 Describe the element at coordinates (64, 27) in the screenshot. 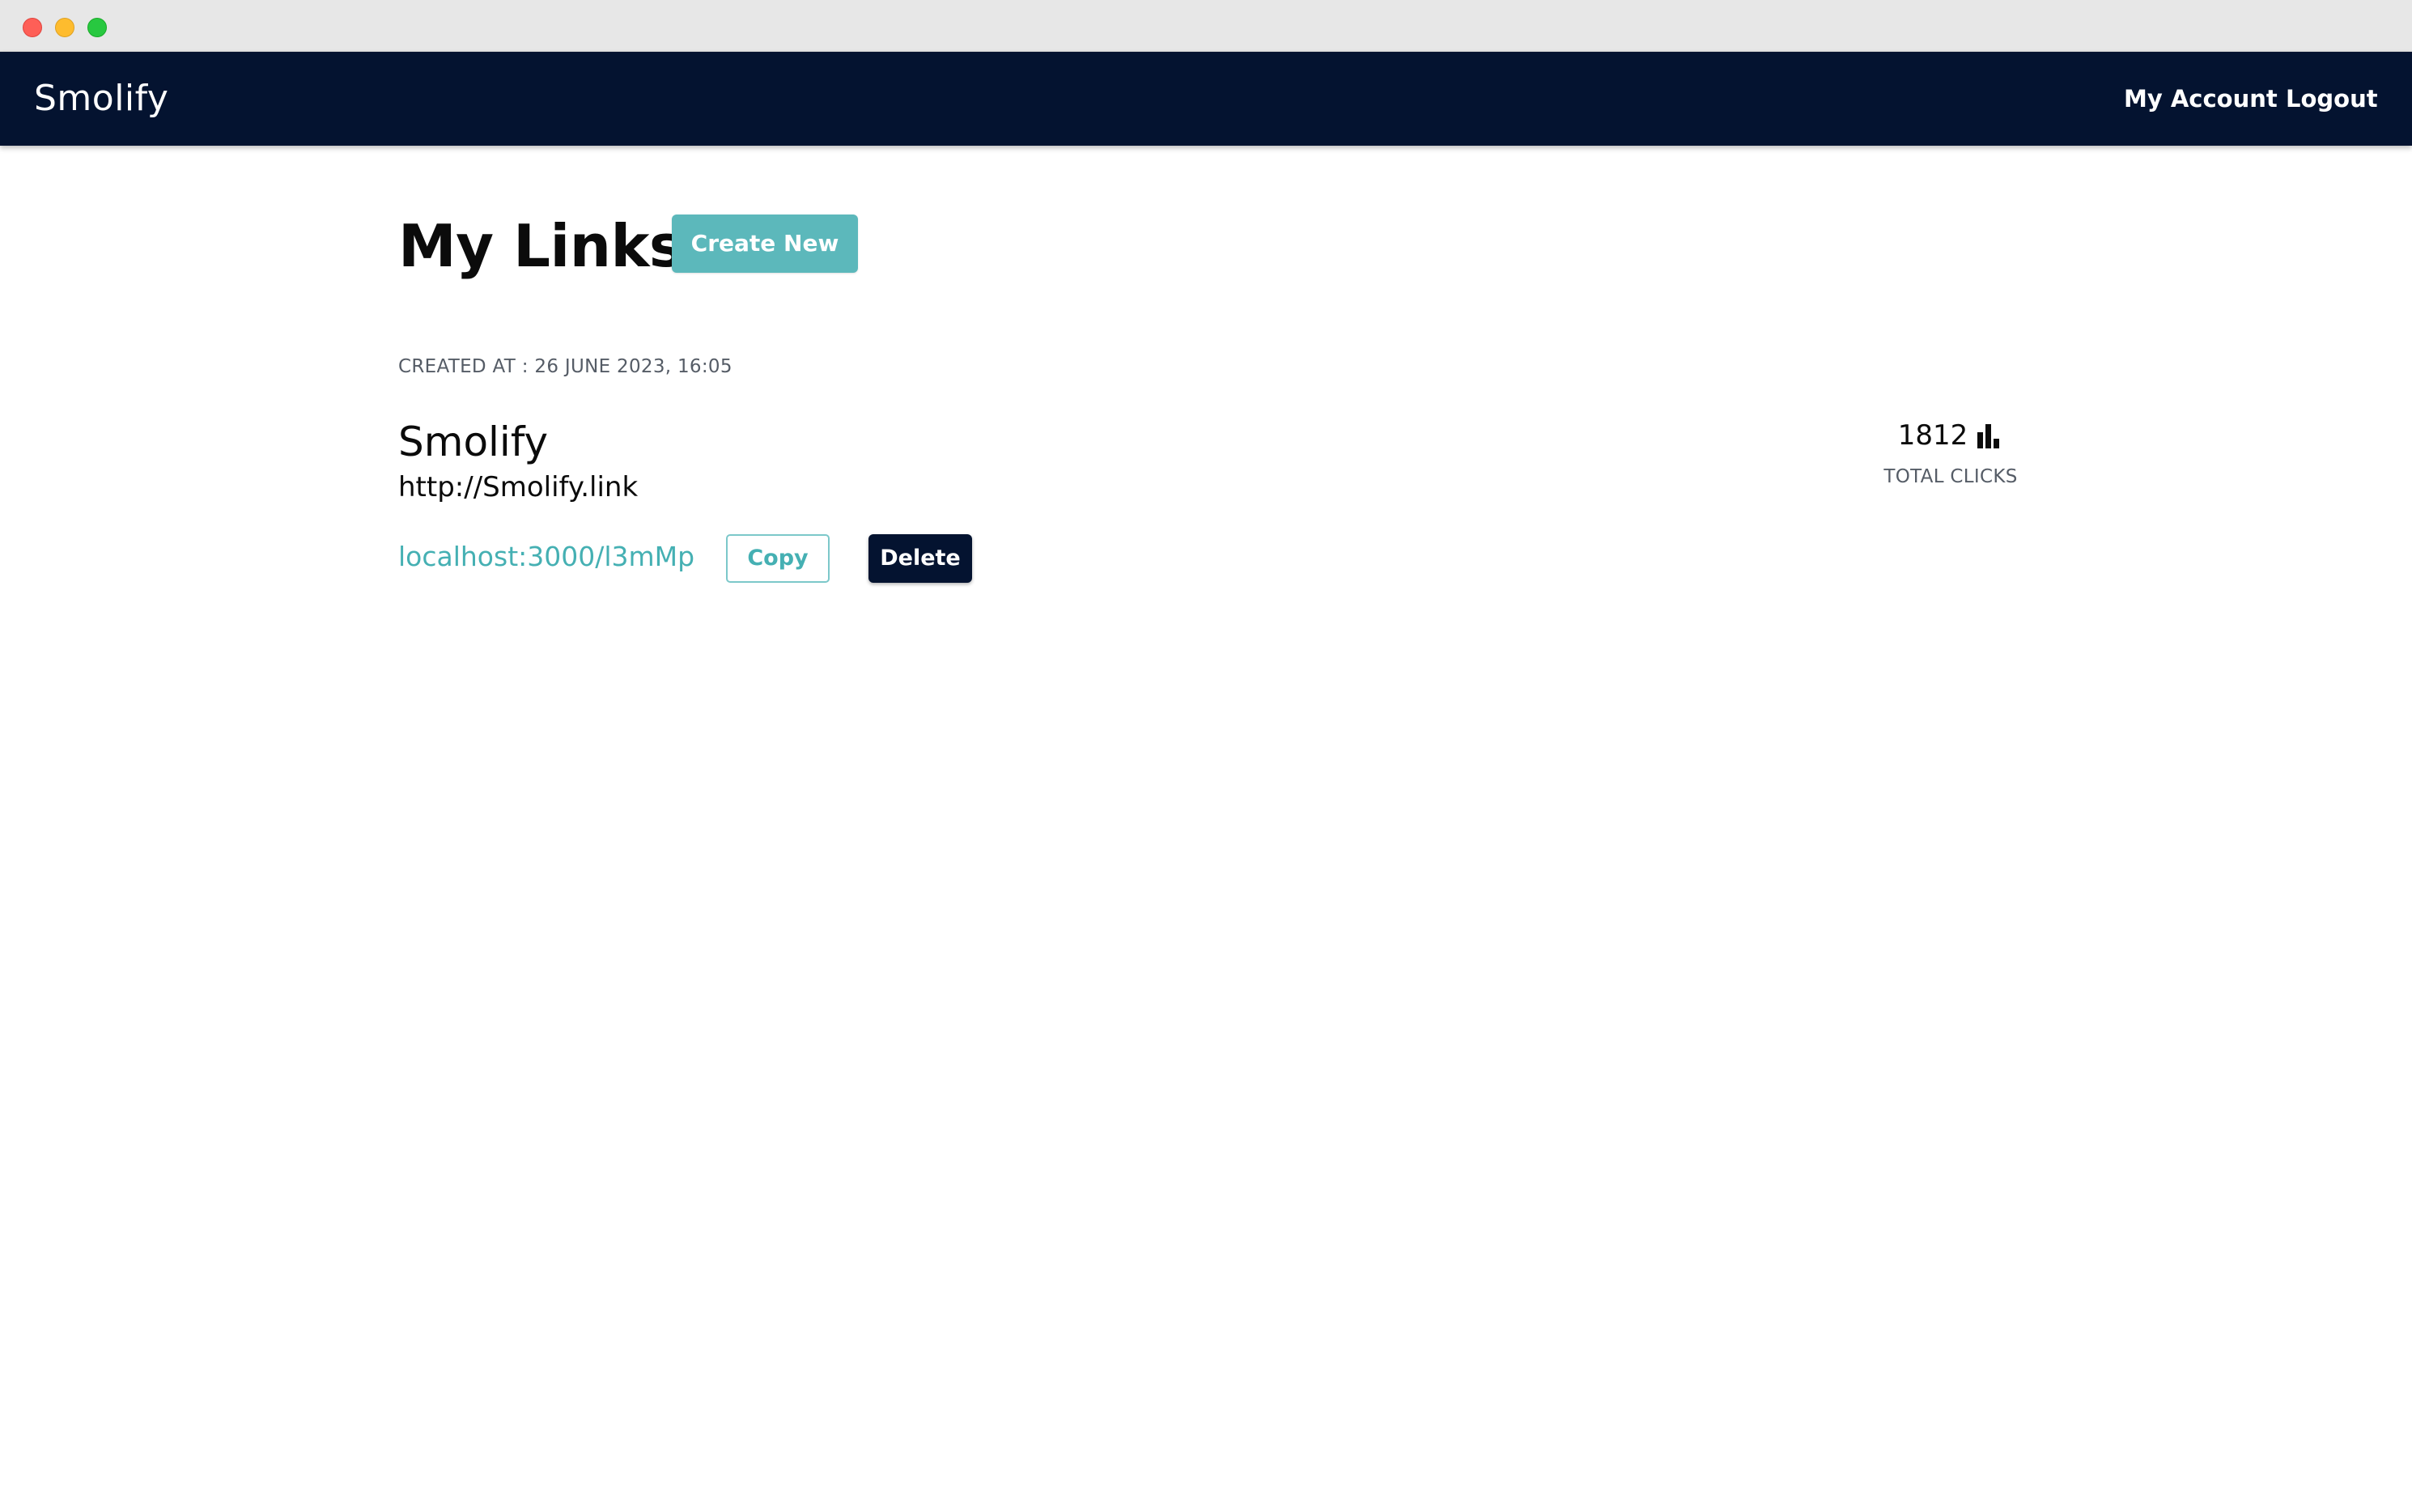

I see `minimize-window-icon` at that location.